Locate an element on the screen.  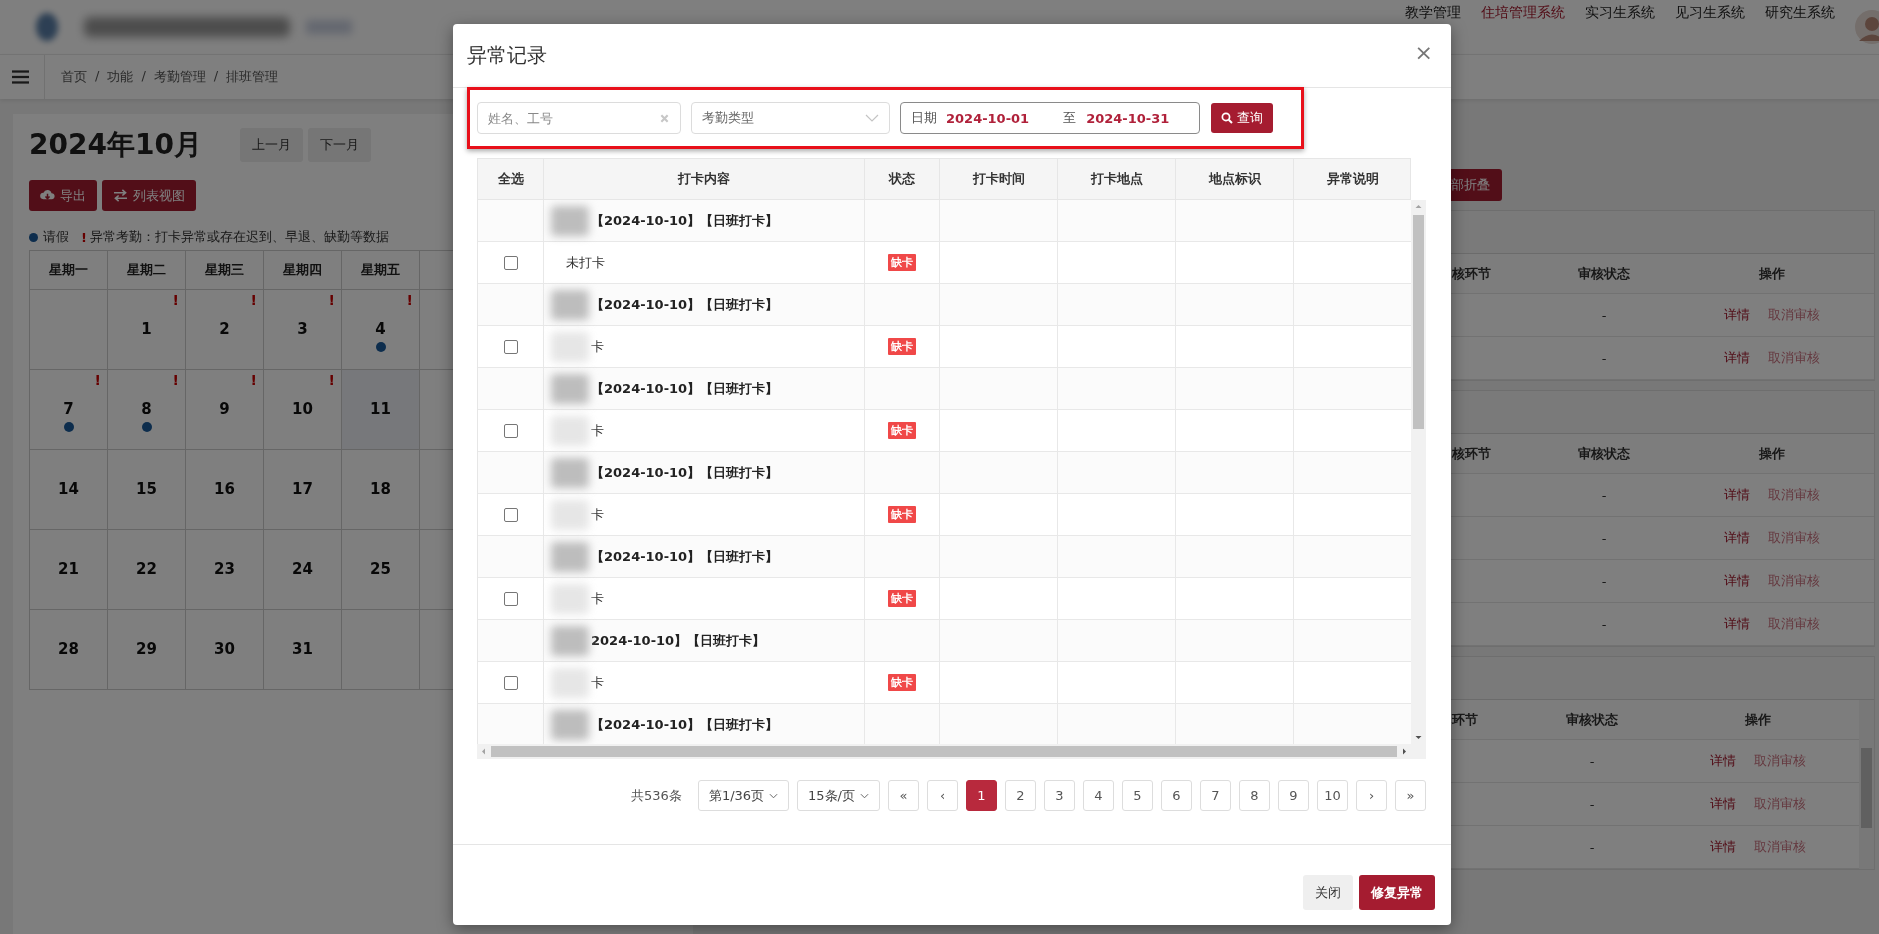
day-number: 2 is located at coordinates (224, 328).